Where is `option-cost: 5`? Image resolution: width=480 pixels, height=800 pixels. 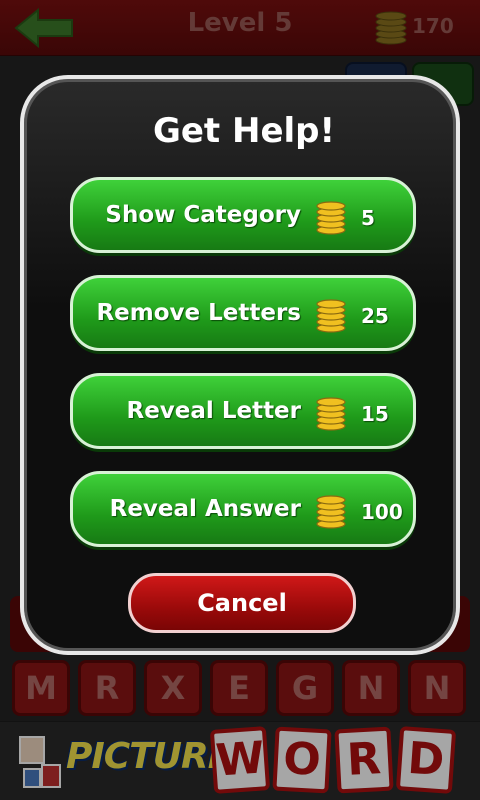
option-cost: 5 is located at coordinates (368, 218).